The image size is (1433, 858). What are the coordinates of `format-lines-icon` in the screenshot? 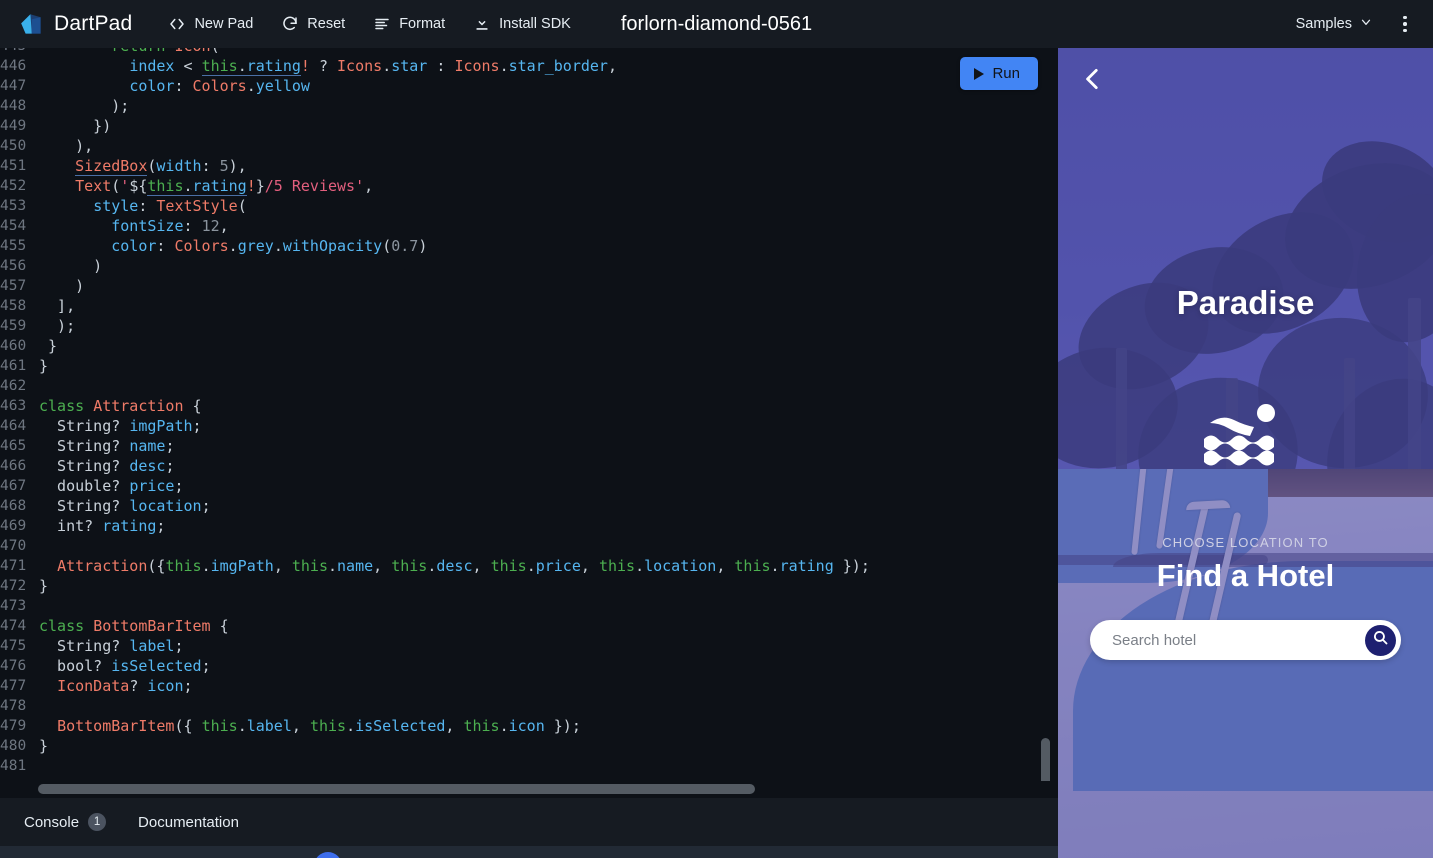 It's located at (382, 24).